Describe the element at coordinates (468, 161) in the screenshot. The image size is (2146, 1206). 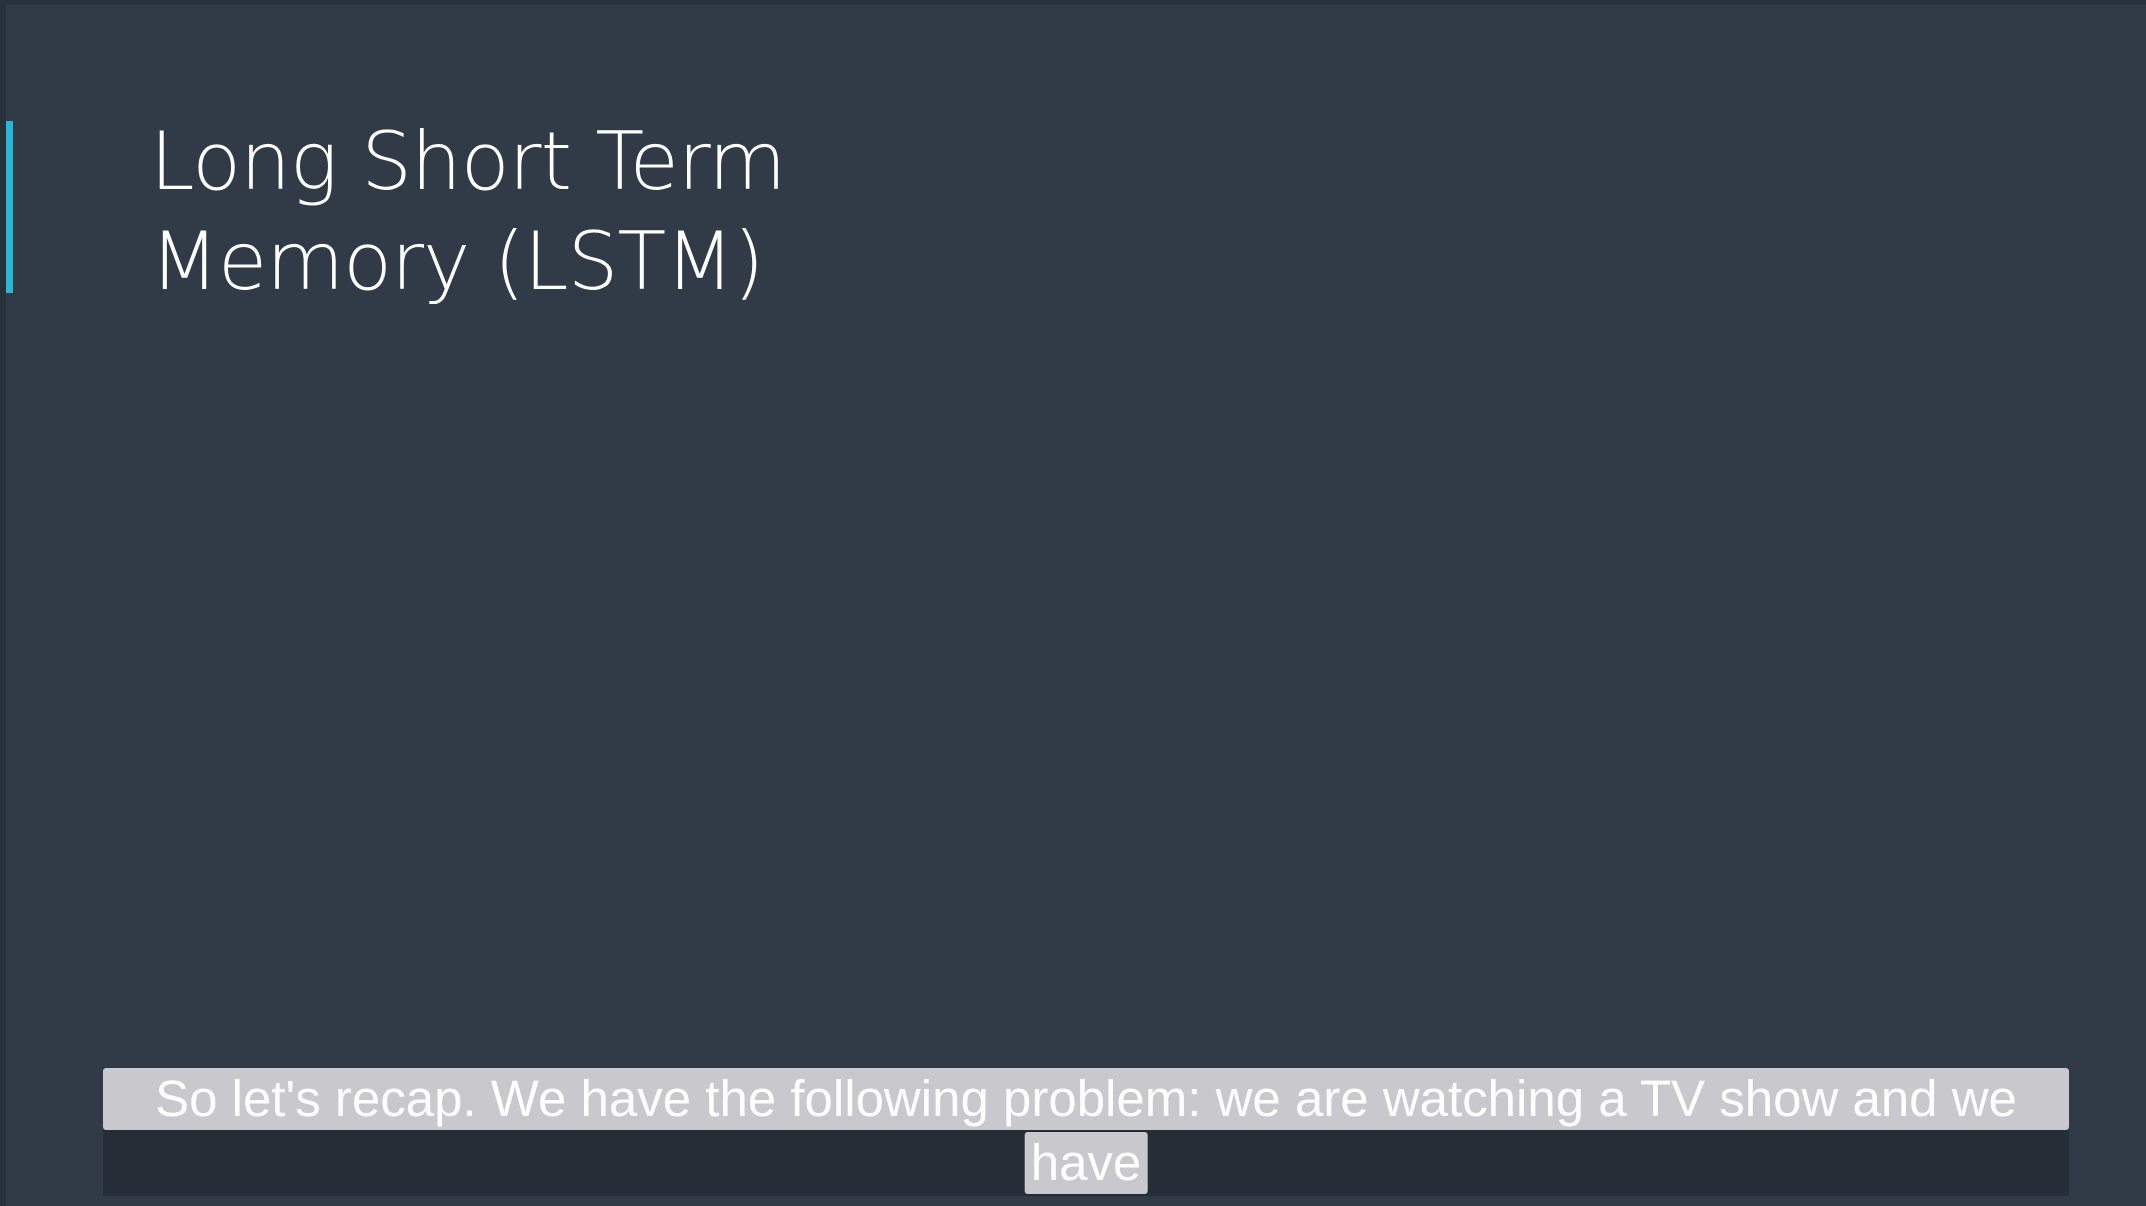
I see `slide-title-line-1: Long Short Term` at that location.